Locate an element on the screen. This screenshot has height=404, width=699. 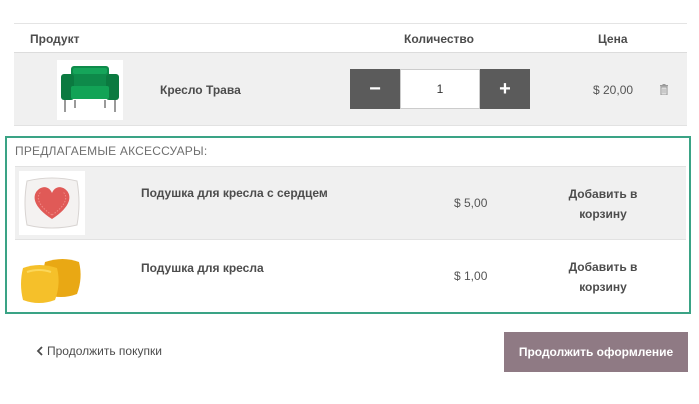
quantity-input is located at coordinates (440, 89).